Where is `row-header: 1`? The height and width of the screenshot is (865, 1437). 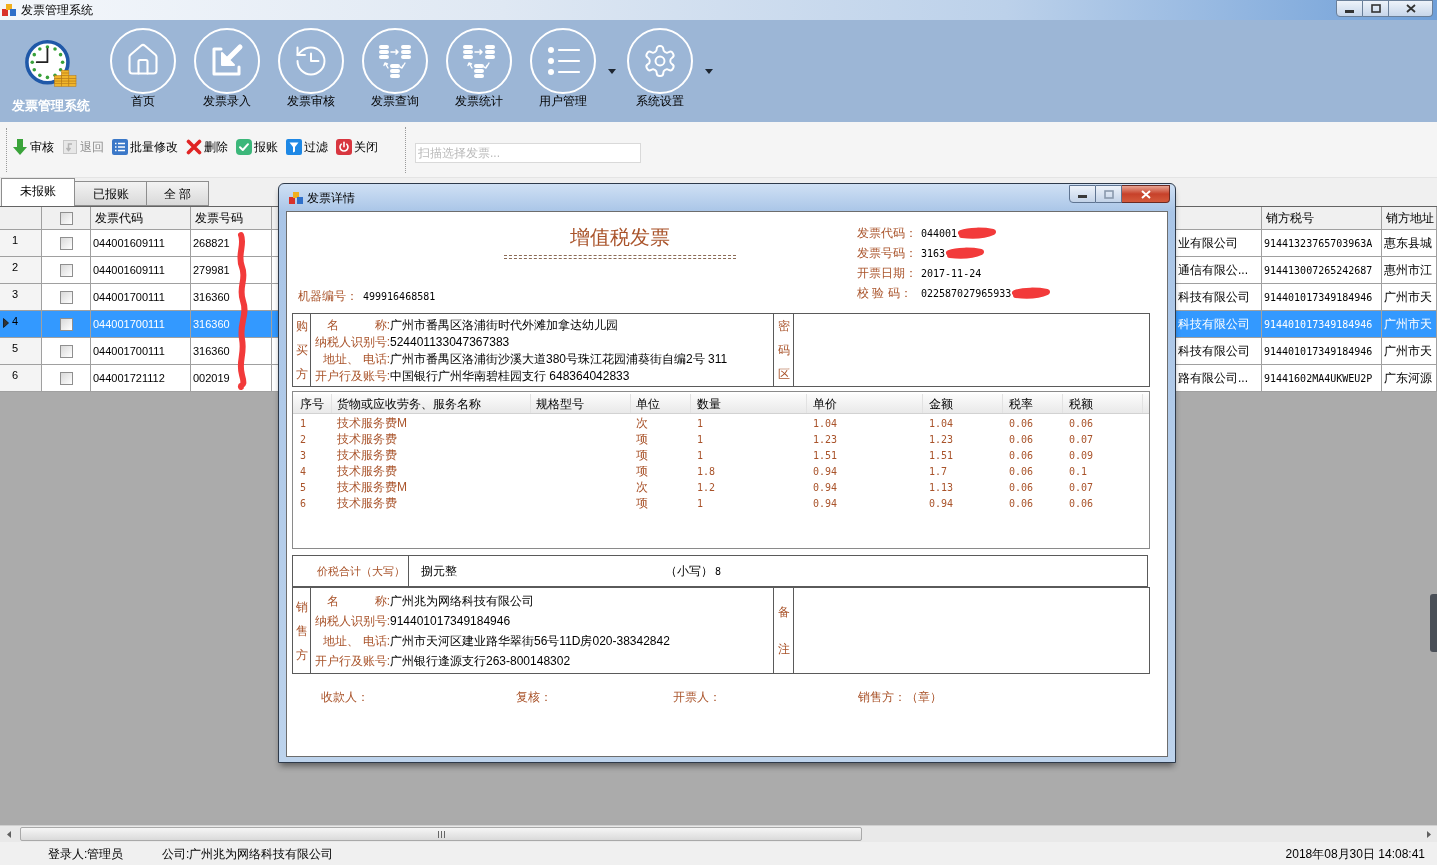
row-header: 1 is located at coordinates (21, 243).